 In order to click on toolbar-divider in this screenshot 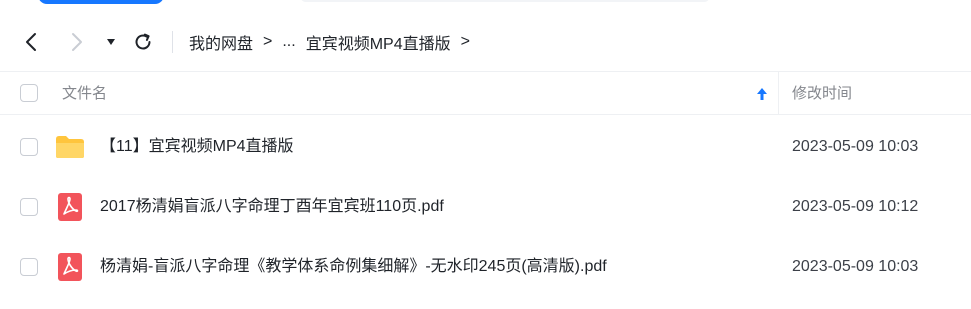, I will do `click(172, 42)`.